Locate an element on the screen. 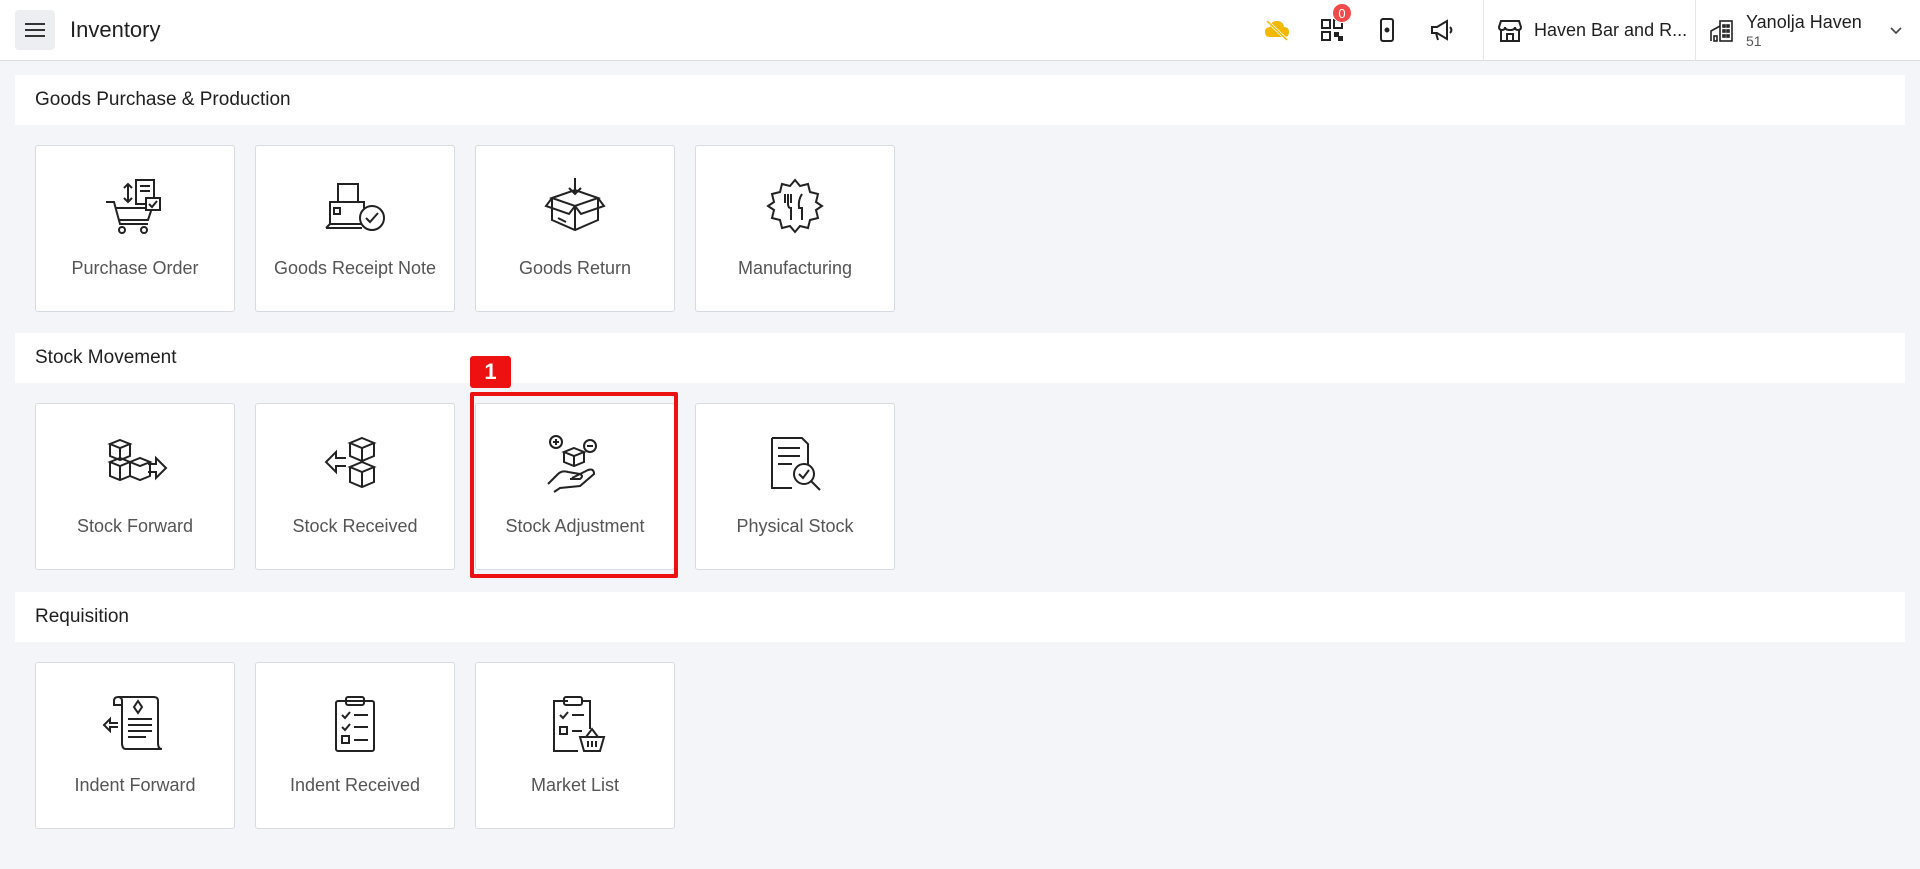  mobile-device-button is located at coordinates (1387, 30).